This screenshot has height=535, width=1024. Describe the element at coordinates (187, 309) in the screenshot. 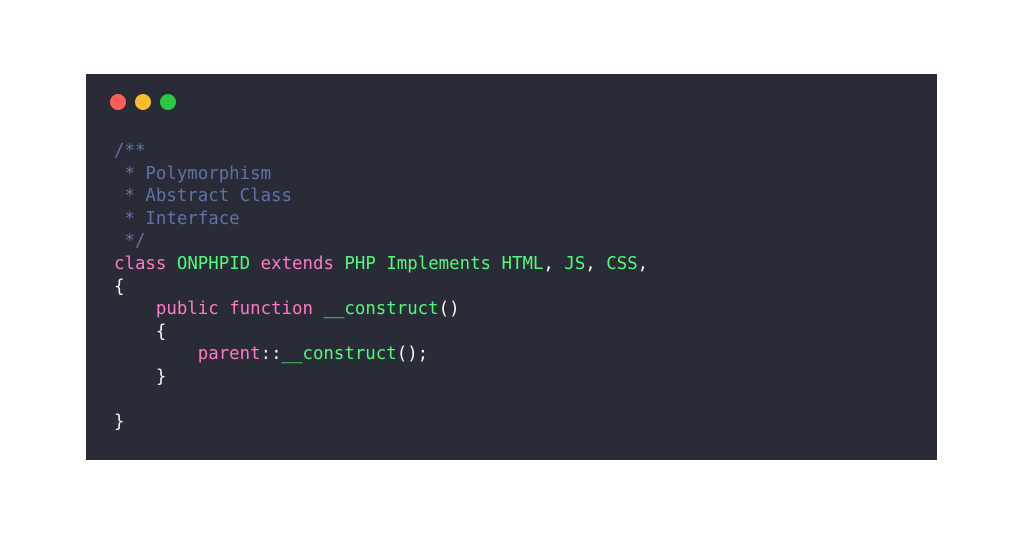

I see `code-token-keyword: public` at that location.